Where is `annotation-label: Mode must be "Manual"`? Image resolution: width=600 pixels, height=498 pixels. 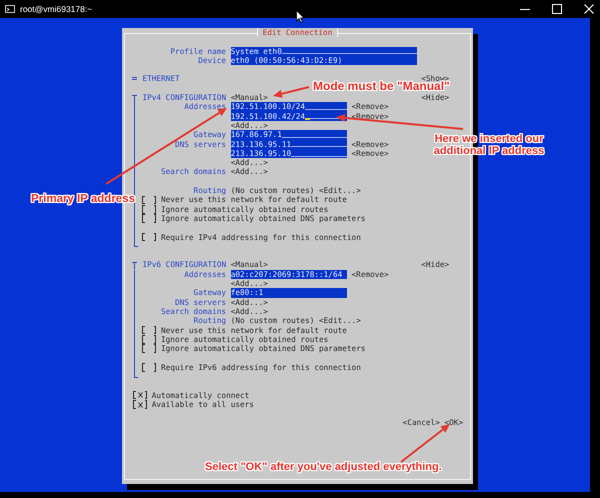
annotation-label: Mode must be "Manual" is located at coordinates (381, 86).